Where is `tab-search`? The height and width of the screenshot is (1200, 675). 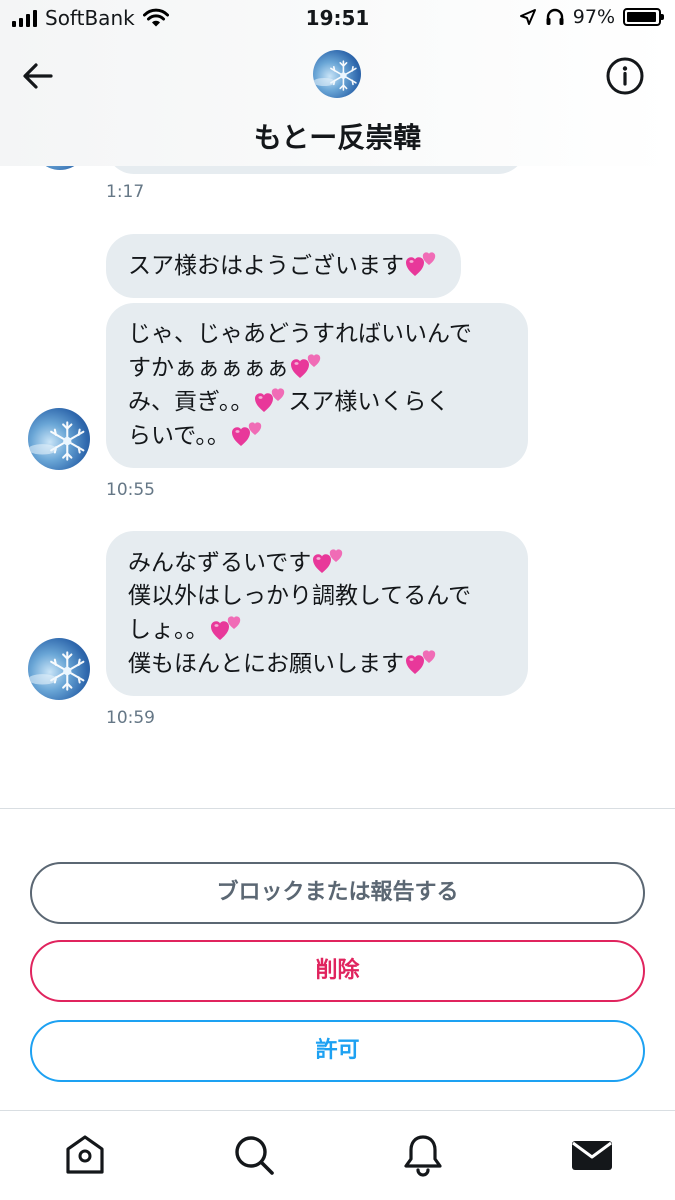
tab-search is located at coordinates (254, 1155).